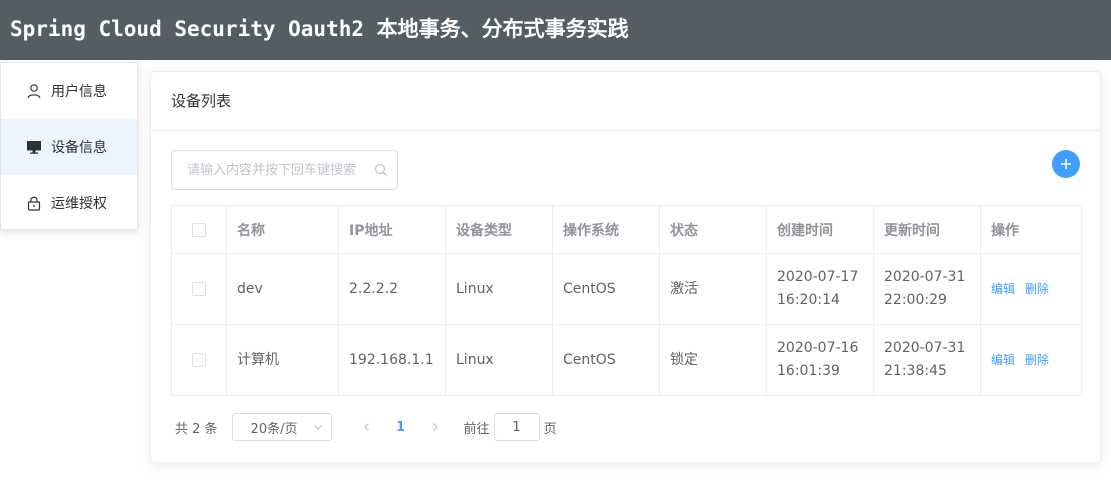 The image size is (1111, 489). I want to click on column-header-updated: 更新时间, so click(927, 229).